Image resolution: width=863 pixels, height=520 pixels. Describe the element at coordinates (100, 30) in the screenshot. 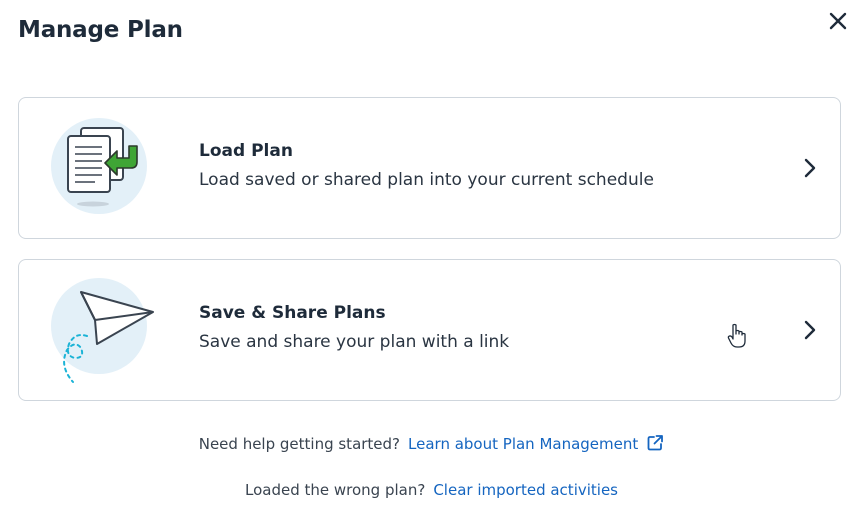

I see `dialog-title: Manage Plan` at that location.